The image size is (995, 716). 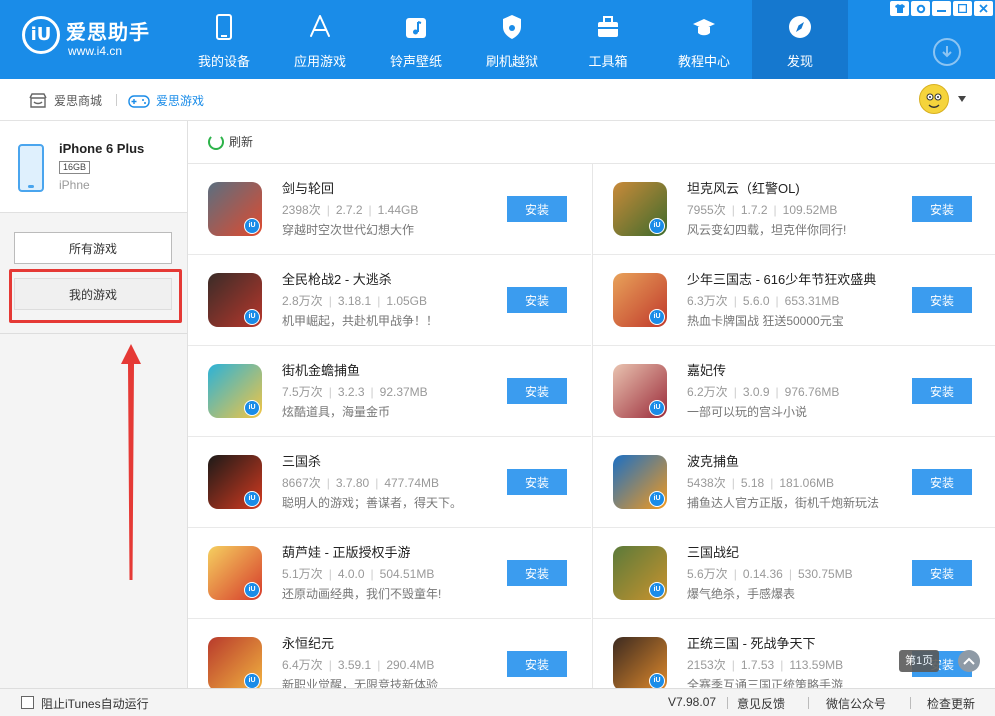 What do you see at coordinates (416, 39) in the screenshot?
I see `nav-ringtones-wallpapers: 铃声壁纸` at bounding box center [416, 39].